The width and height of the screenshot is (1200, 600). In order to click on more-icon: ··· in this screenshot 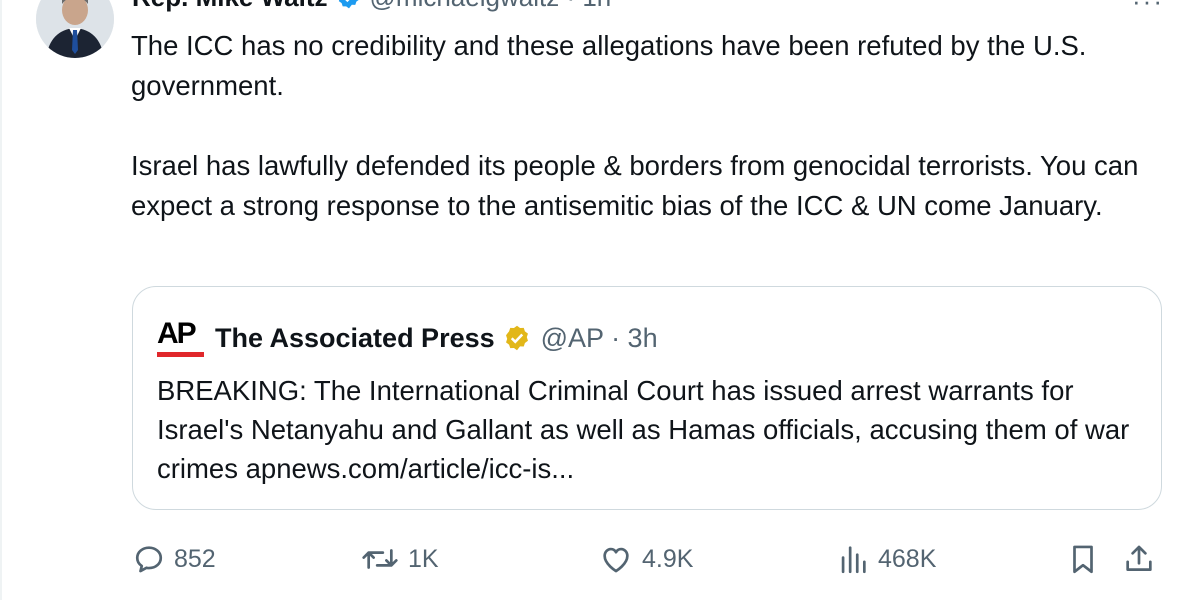, I will do `click(1148, 8)`.